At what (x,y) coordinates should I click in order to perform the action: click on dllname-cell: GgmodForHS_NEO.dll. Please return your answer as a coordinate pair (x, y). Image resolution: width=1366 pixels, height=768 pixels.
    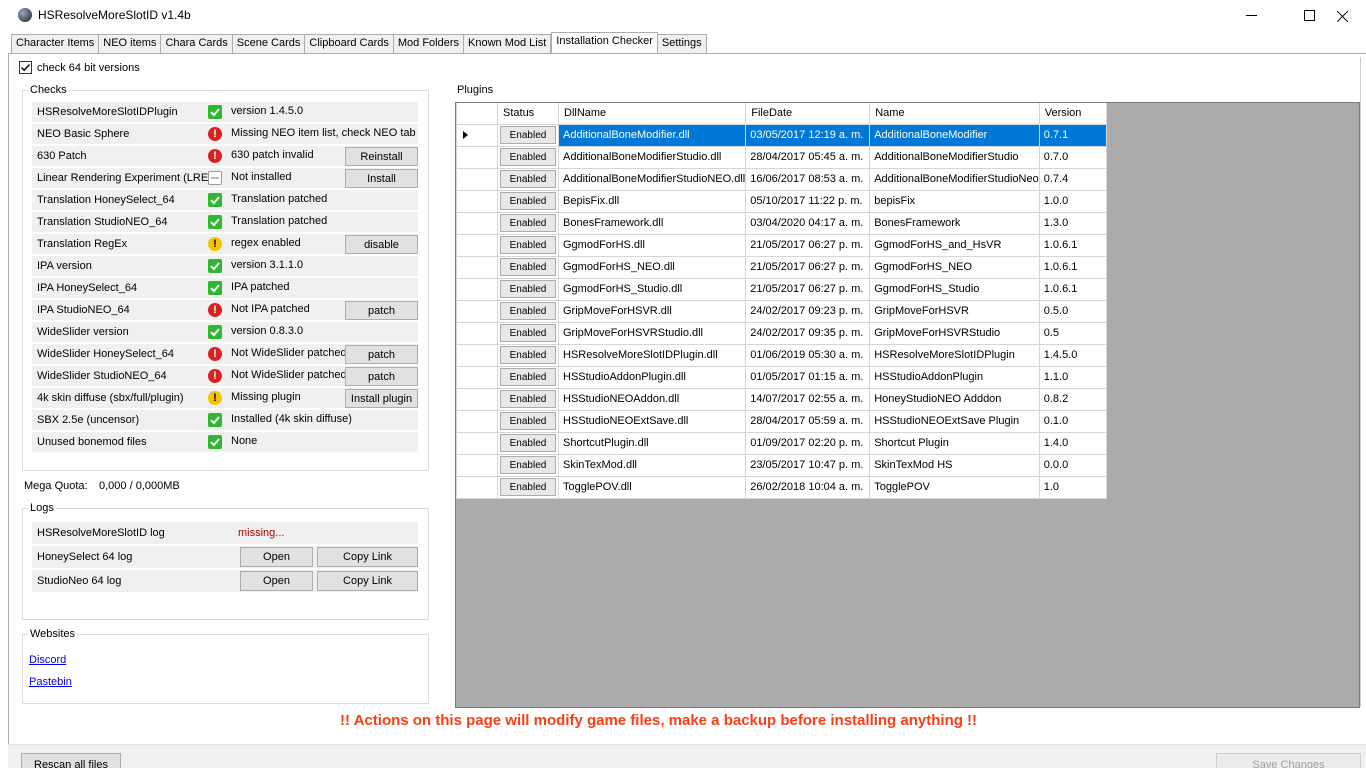
    Looking at the image, I should click on (652, 267).